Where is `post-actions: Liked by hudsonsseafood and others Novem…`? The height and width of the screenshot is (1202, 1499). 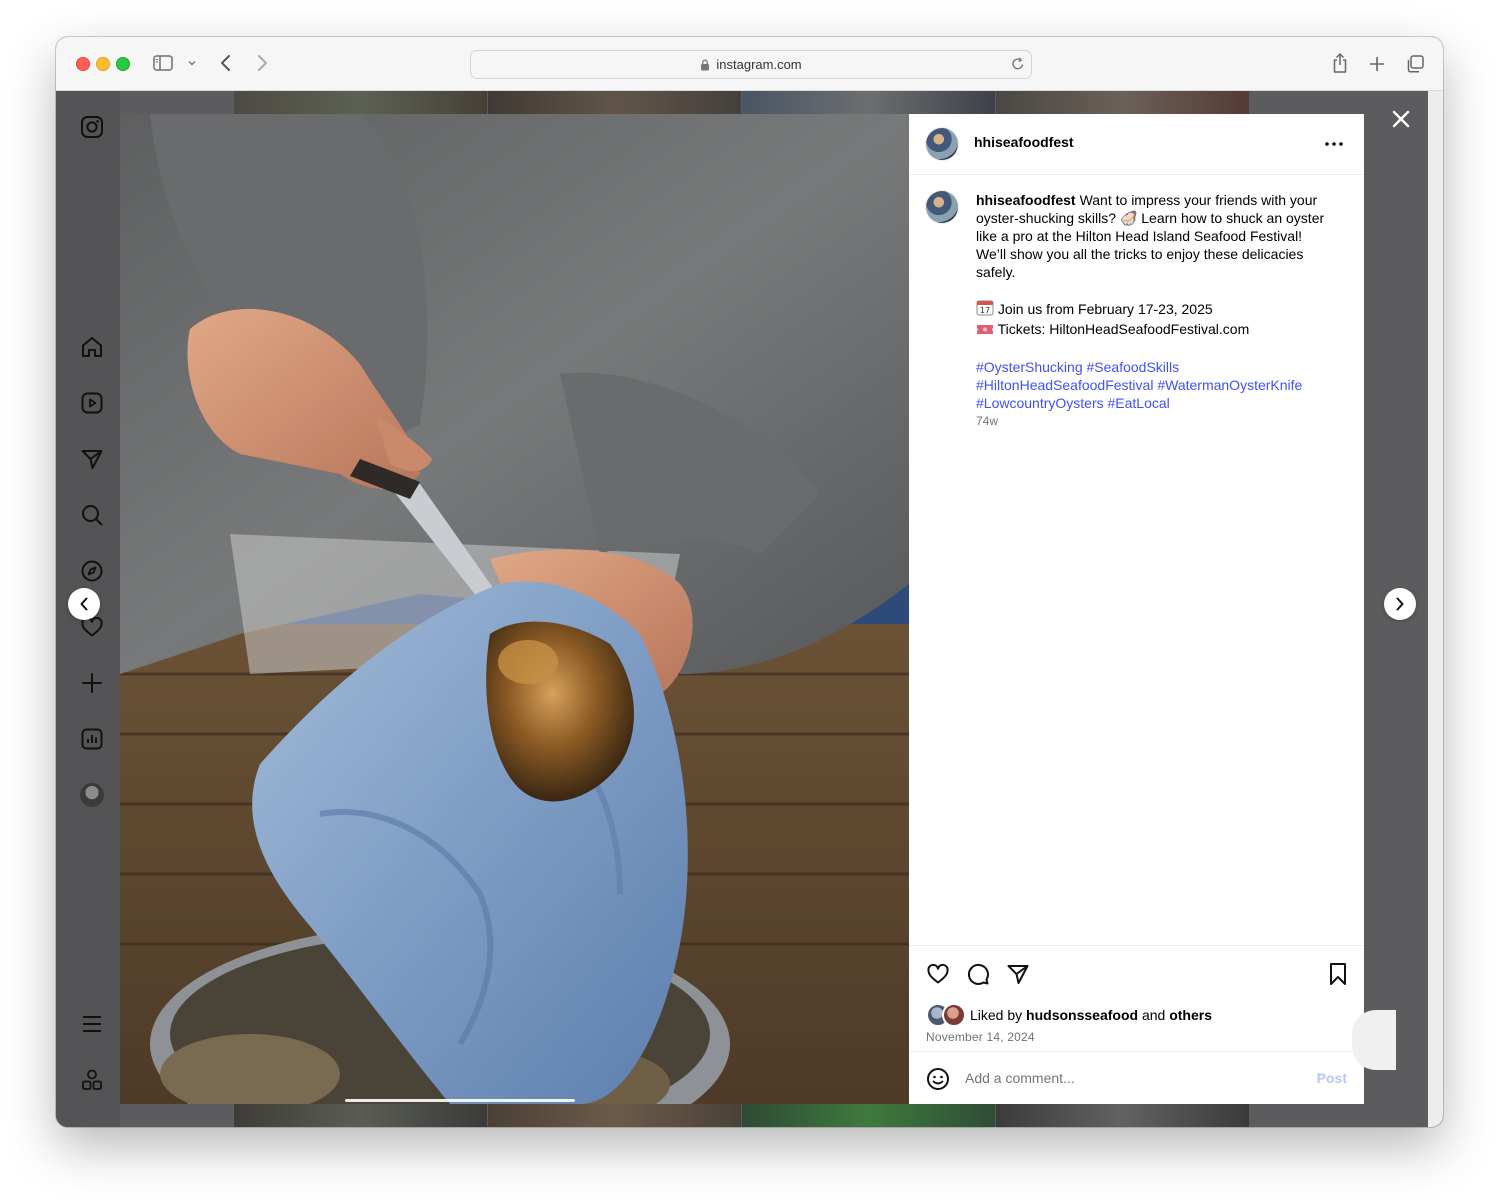
post-actions: Liked by hudsonsseafood and others Novem… is located at coordinates (1136, 998).